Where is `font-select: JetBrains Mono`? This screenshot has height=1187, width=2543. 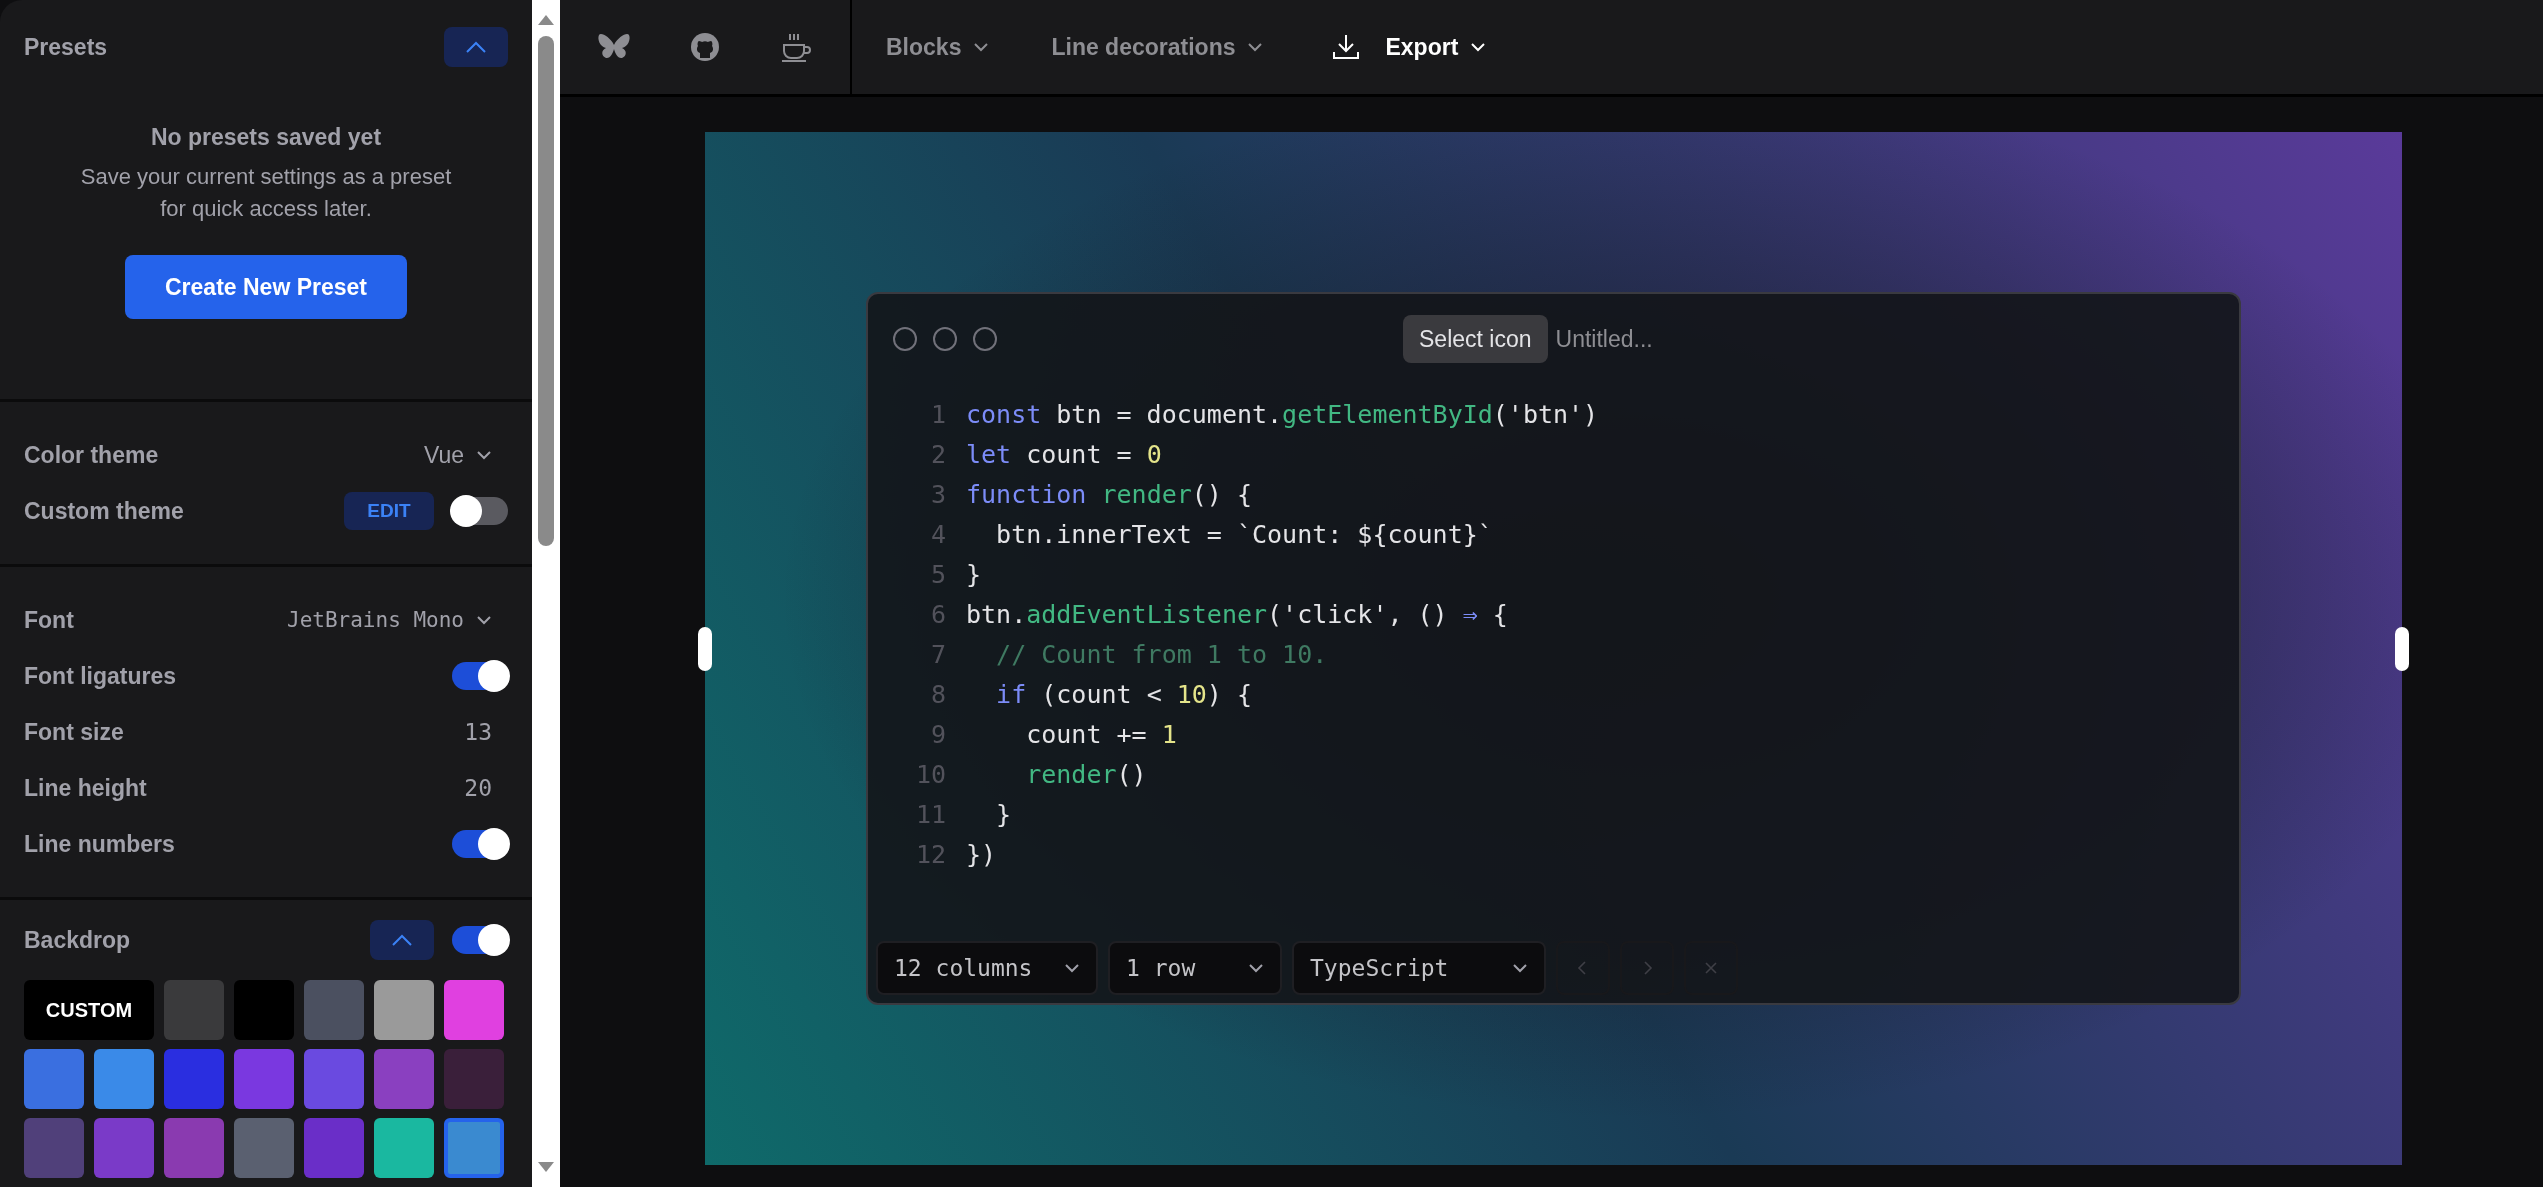 font-select: JetBrains Mono is located at coordinates (397, 620).